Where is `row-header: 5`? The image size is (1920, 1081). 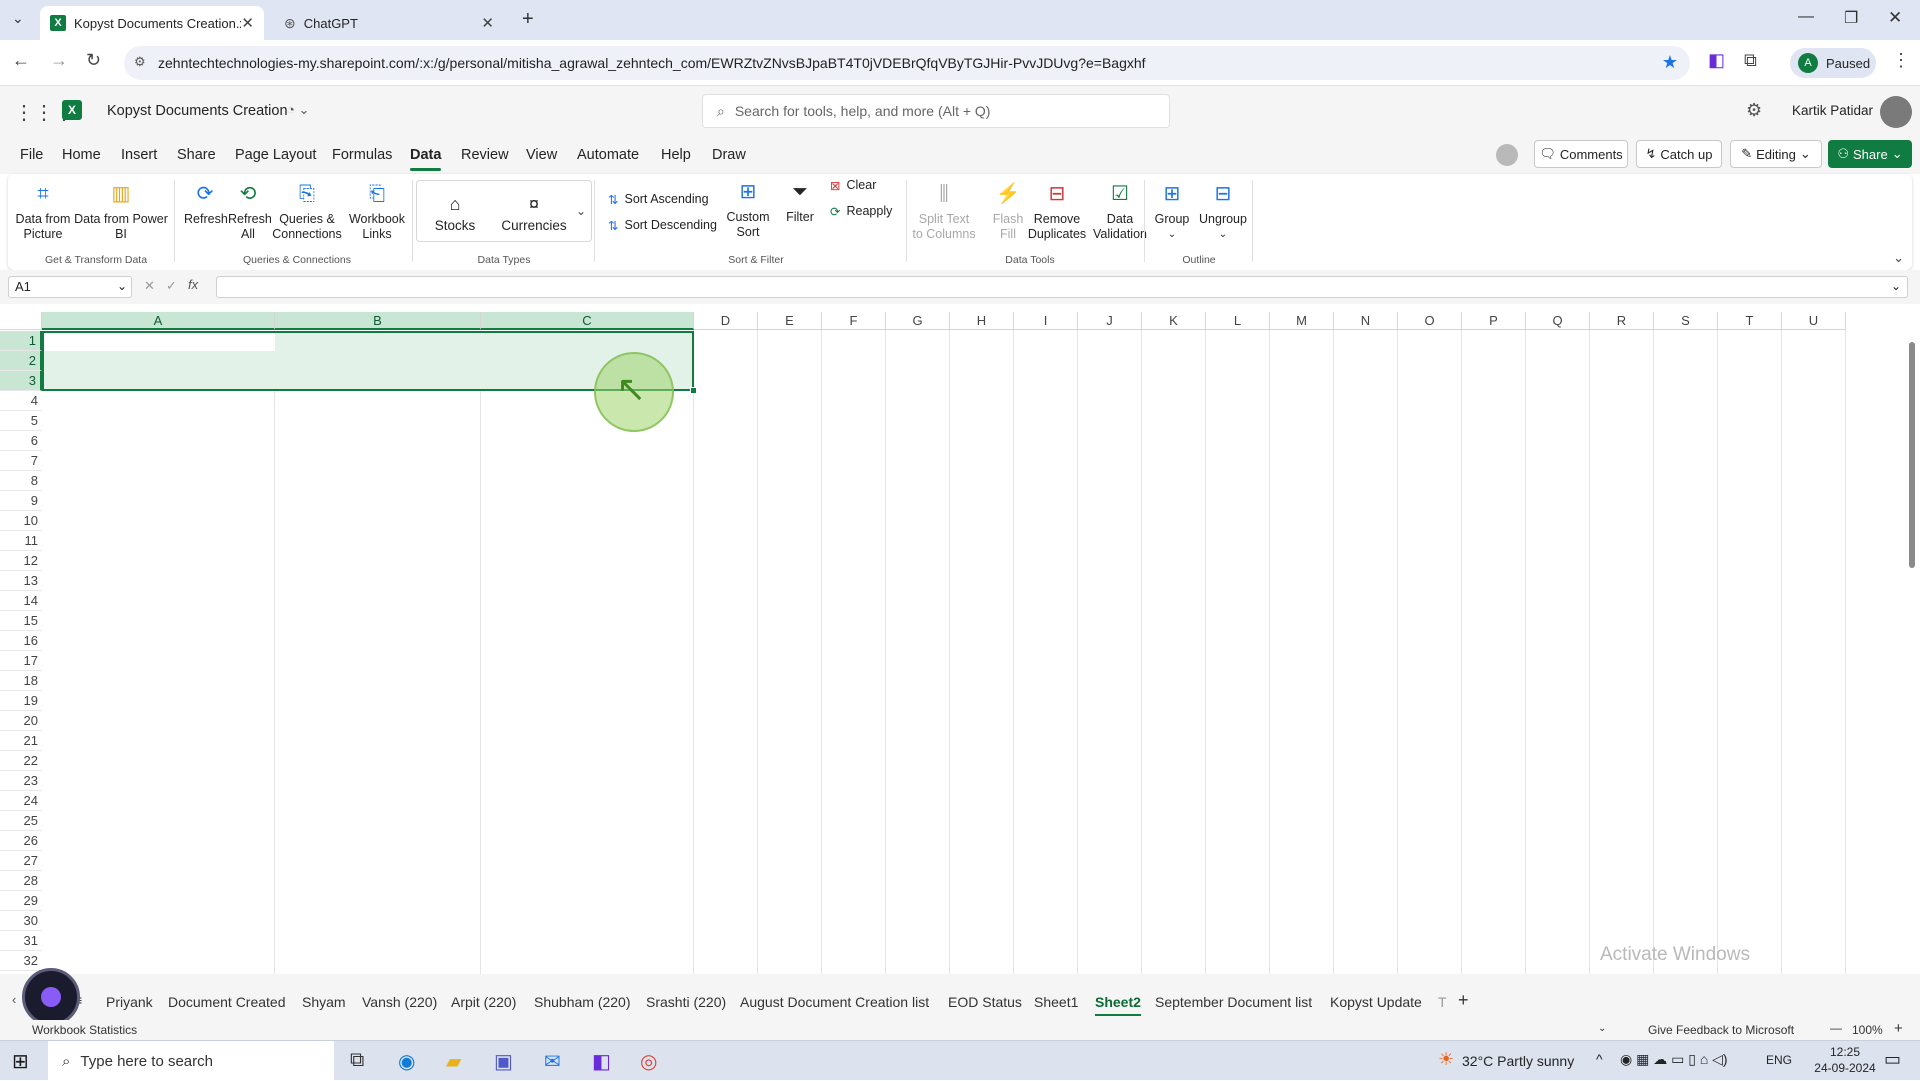 row-header: 5 is located at coordinates (21, 421).